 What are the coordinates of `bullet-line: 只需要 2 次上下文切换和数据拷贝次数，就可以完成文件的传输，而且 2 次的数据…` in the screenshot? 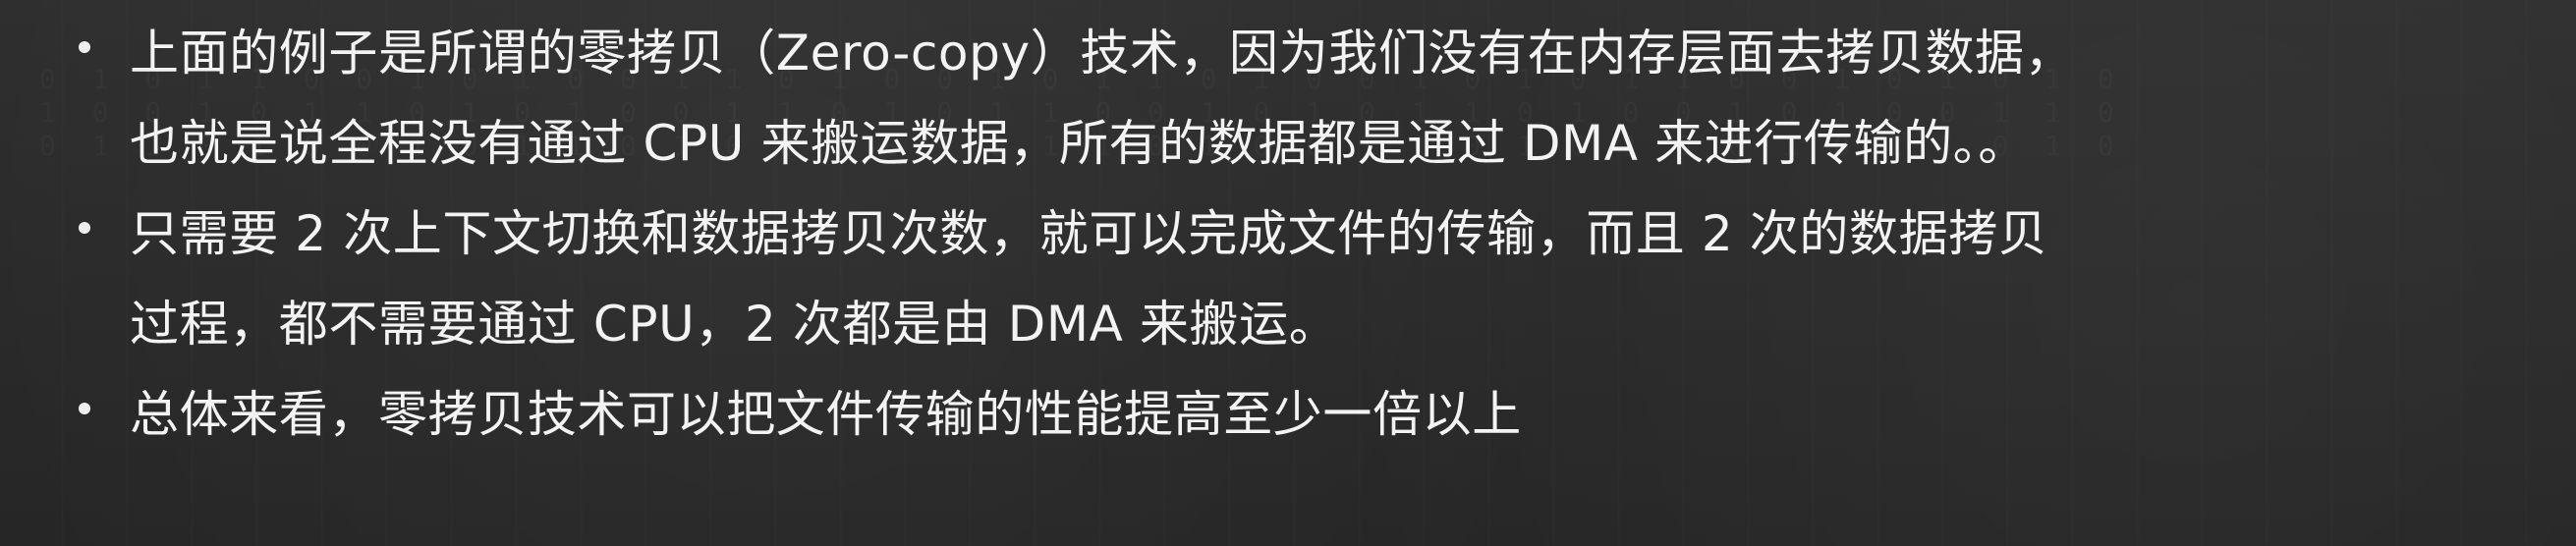 It's located at (1089, 233).